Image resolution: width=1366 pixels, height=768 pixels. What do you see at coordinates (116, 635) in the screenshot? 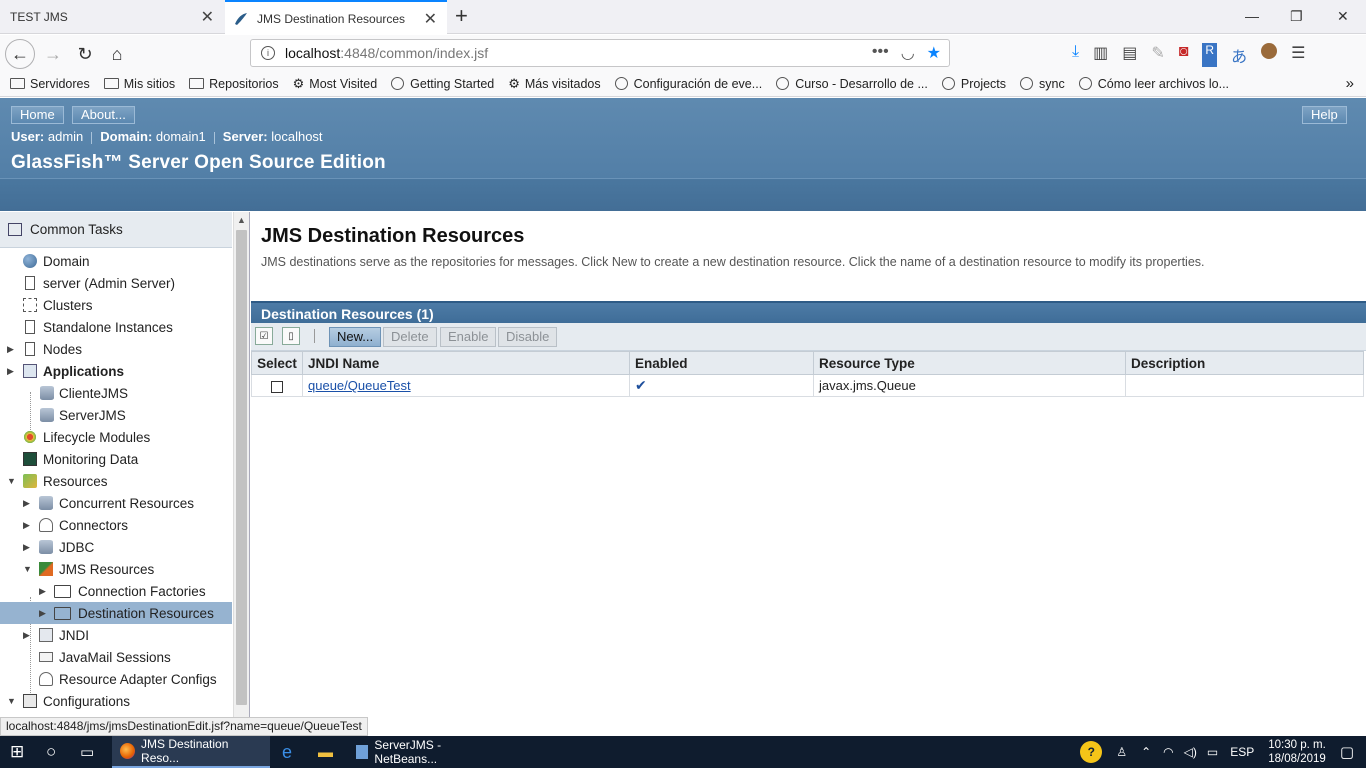
I see `tree-item-jndi: ▶ JNDI` at bounding box center [116, 635].